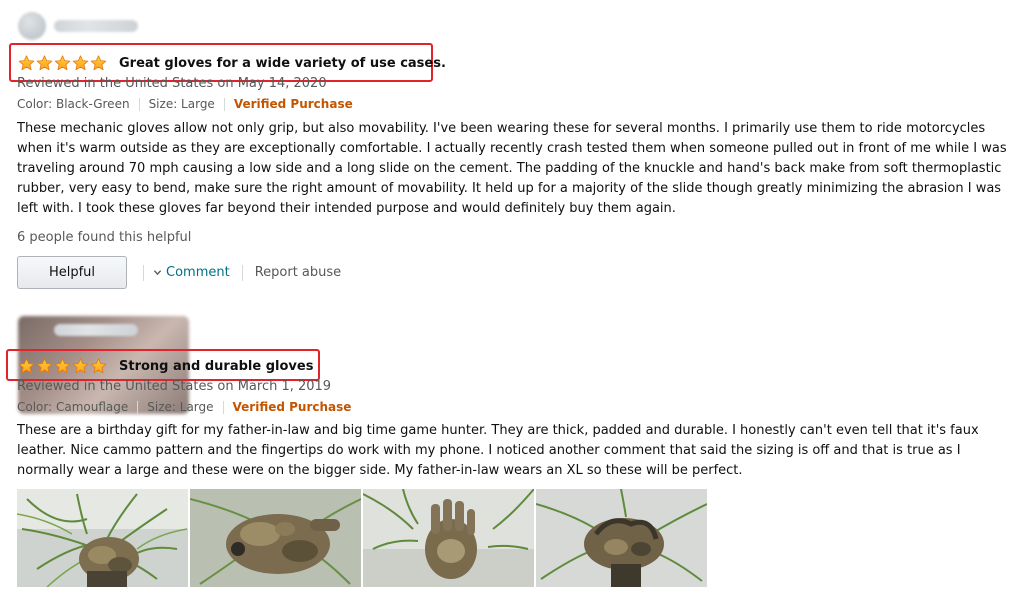  I want to click on comment-label: Comment, so click(198, 272).